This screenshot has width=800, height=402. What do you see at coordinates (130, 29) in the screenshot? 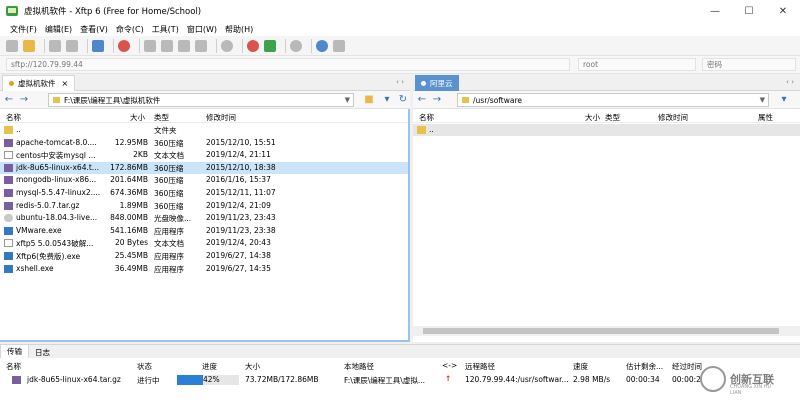
I see `menu-command: 命令(C)` at bounding box center [130, 29].